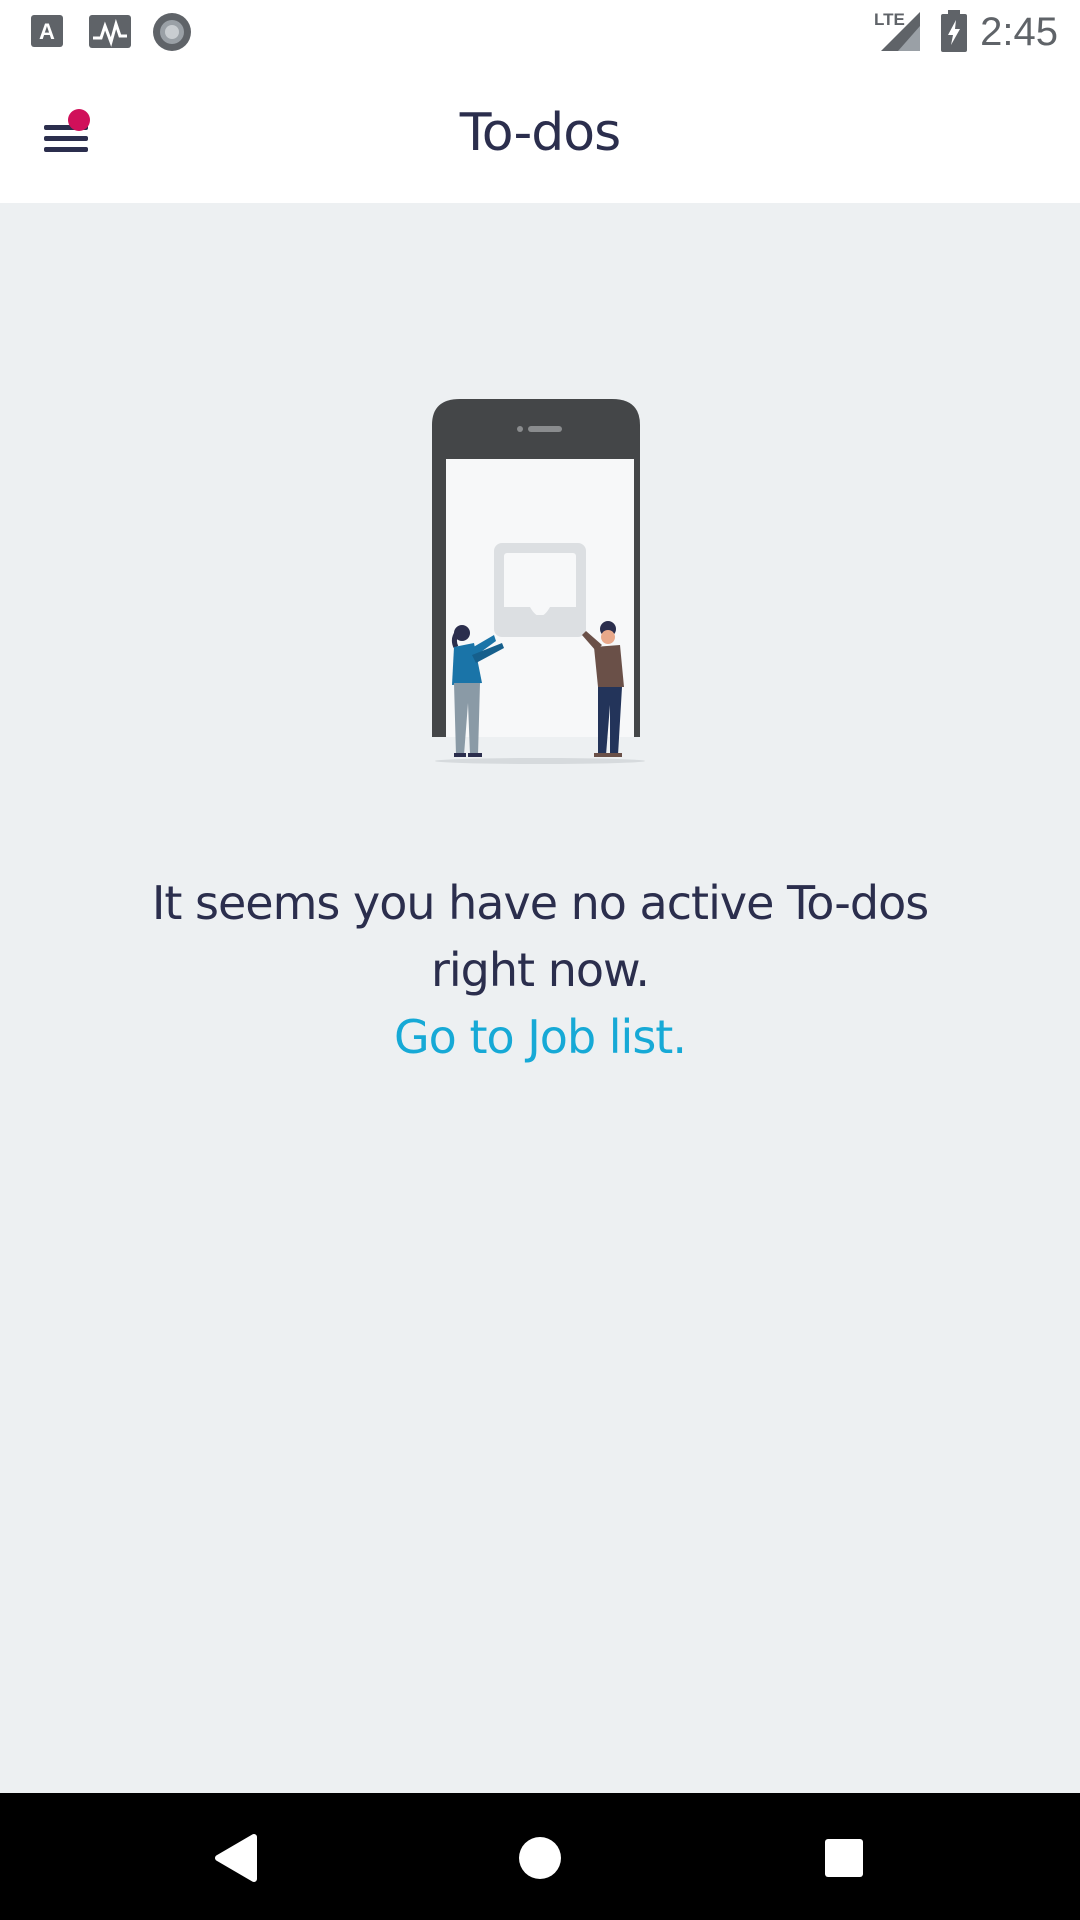 This screenshot has width=1080, height=1920. I want to click on app-bar: To-dos, so click(540, 133).